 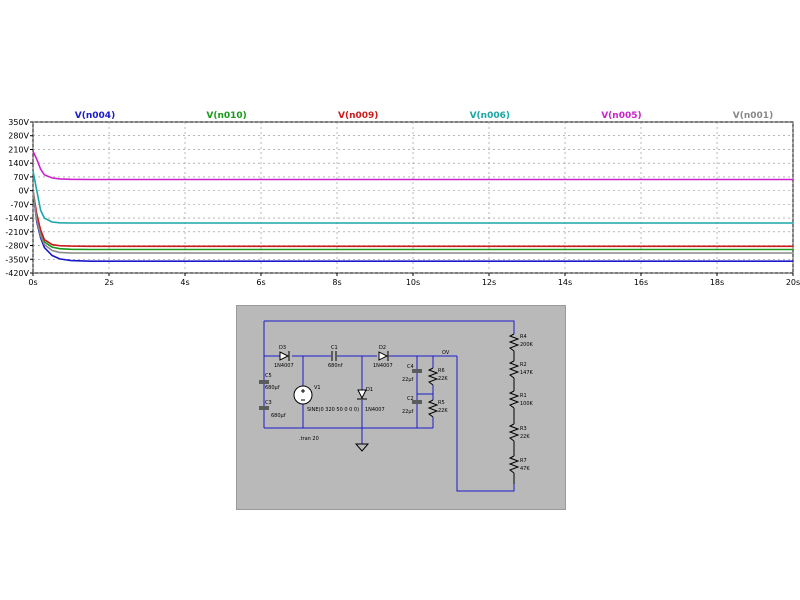 What do you see at coordinates (317, 388) in the screenshot?
I see `v1-label: V1` at bounding box center [317, 388].